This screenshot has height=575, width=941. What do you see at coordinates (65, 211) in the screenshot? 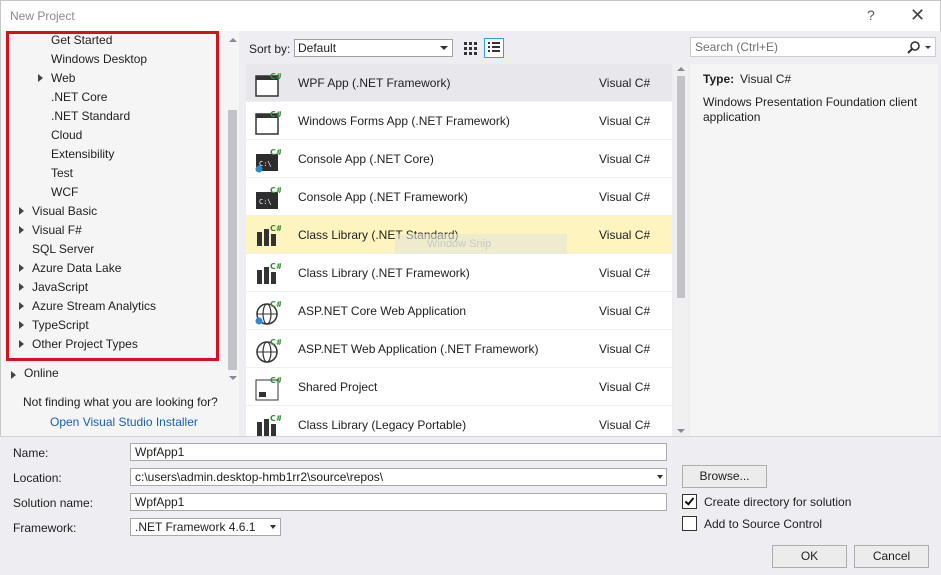
I see `tree-item-label: Visual Basic` at bounding box center [65, 211].